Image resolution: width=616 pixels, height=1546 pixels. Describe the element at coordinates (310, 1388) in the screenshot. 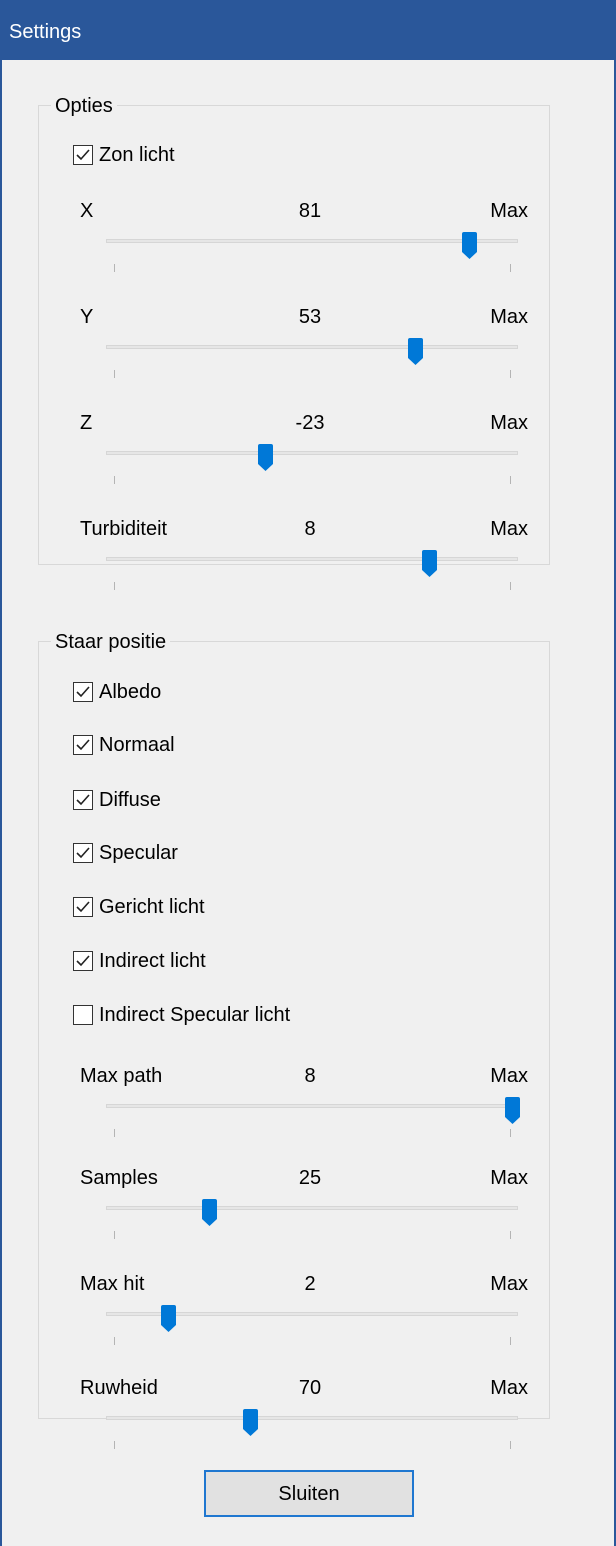

I see `slider-value: 70` at that location.